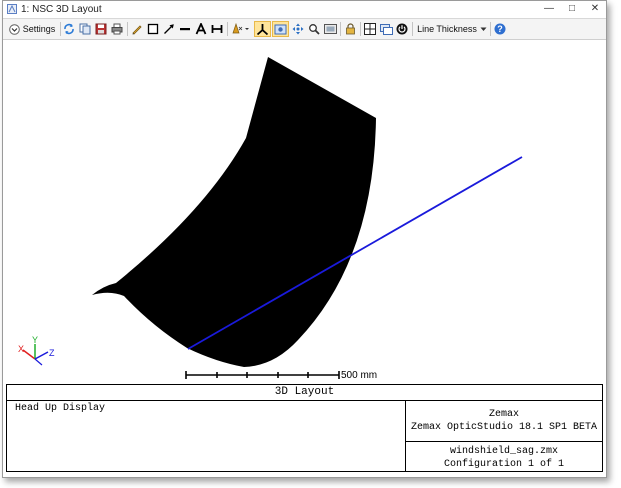  I want to click on axis-diagonal, so click(38, 362).